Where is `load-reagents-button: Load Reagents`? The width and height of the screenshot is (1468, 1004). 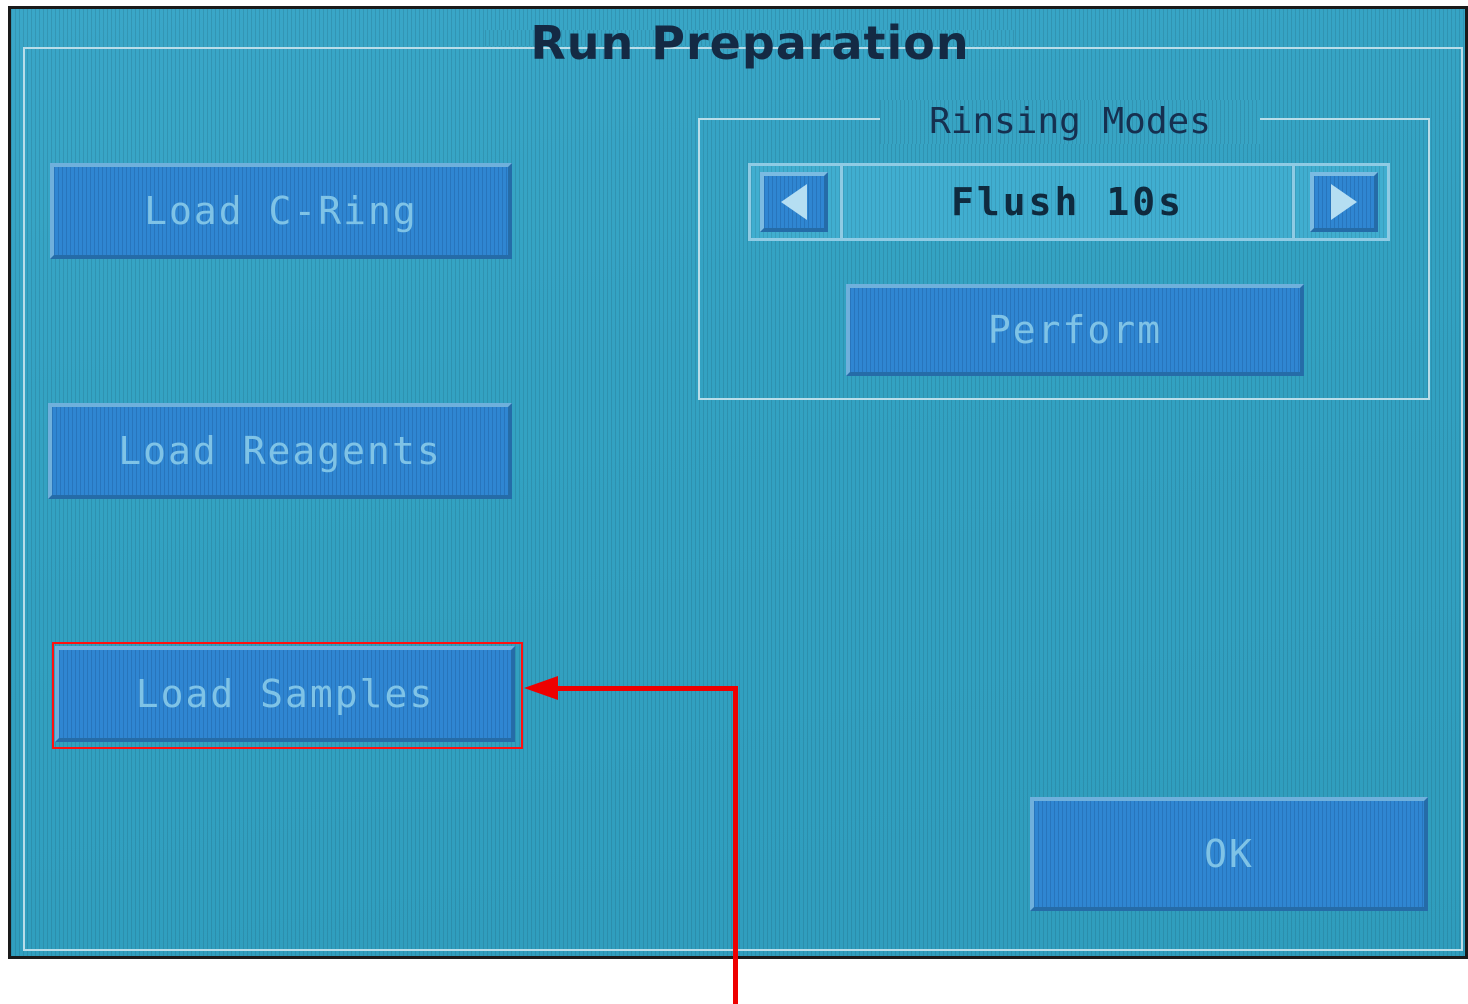 load-reagents-button: Load Reagents is located at coordinates (280, 451).